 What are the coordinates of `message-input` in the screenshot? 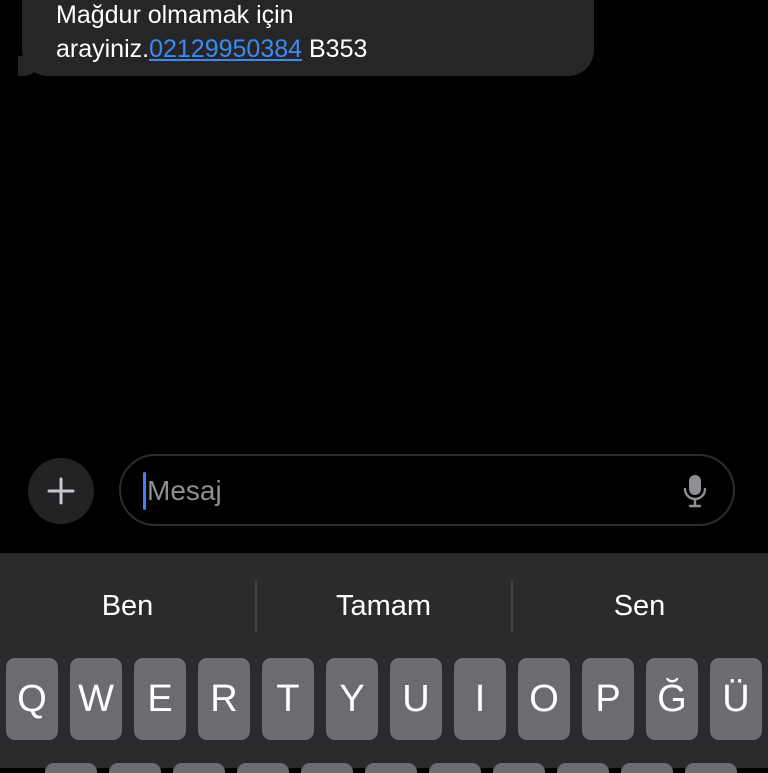 It's located at (407, 491).